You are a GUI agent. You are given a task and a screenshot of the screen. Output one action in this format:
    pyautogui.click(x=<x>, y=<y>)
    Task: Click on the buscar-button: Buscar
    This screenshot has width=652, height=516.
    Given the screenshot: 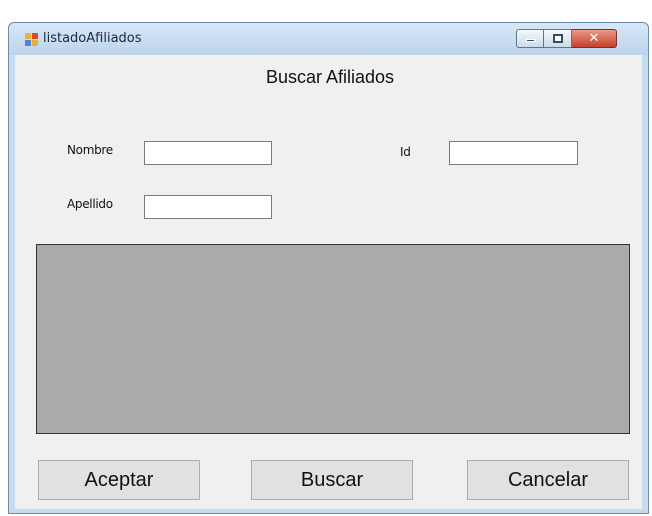 What is the action you would take?
    pyautogui.click(x=332, y=480)
    